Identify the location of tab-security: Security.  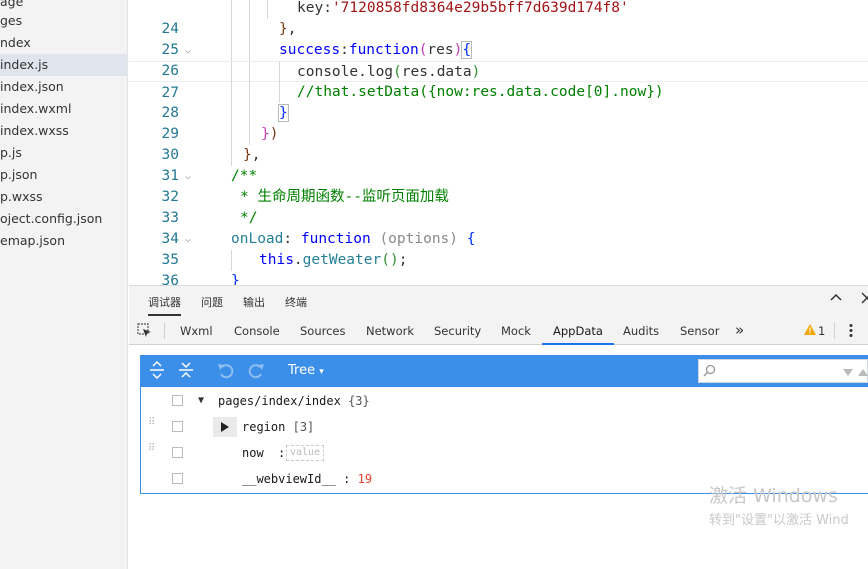
(457, 331).